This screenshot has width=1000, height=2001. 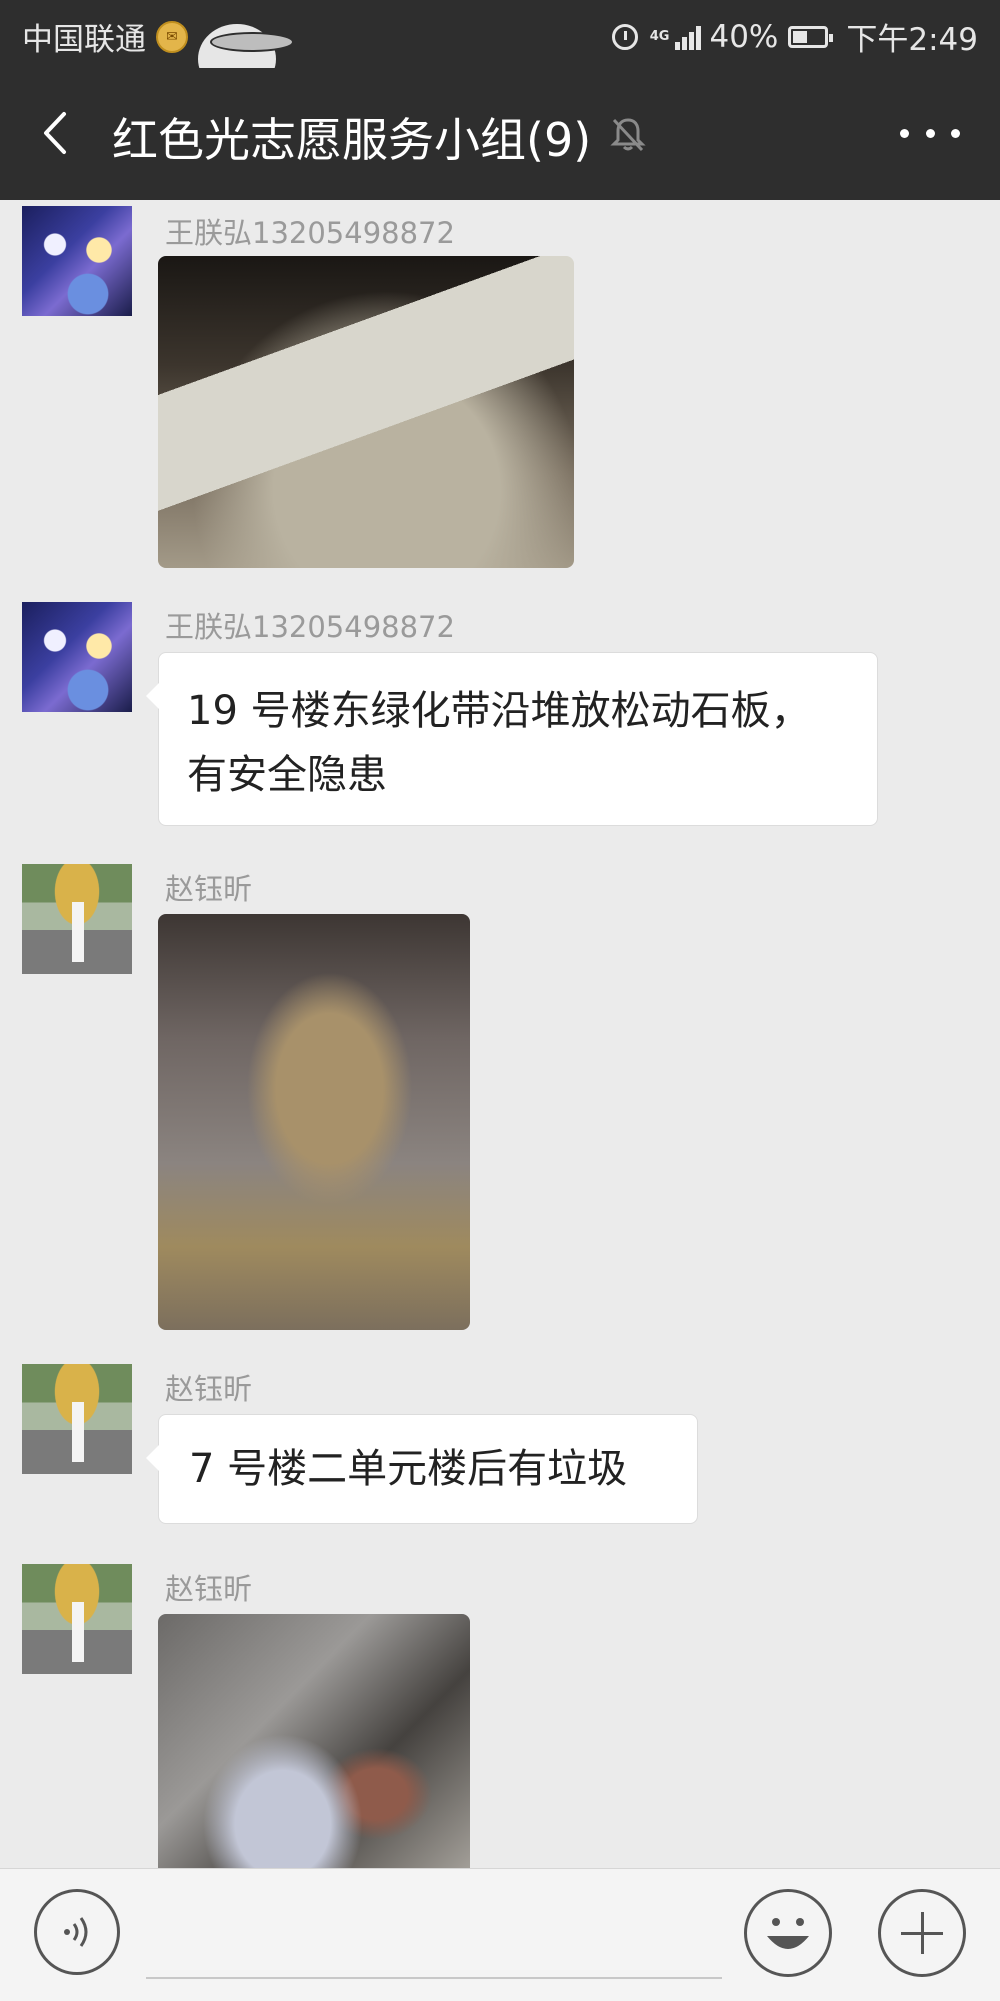 What do you see at coordinates (744, 36) in the screenshot?
I see `battery-percent: 40%` at bounding box center [744, 36].